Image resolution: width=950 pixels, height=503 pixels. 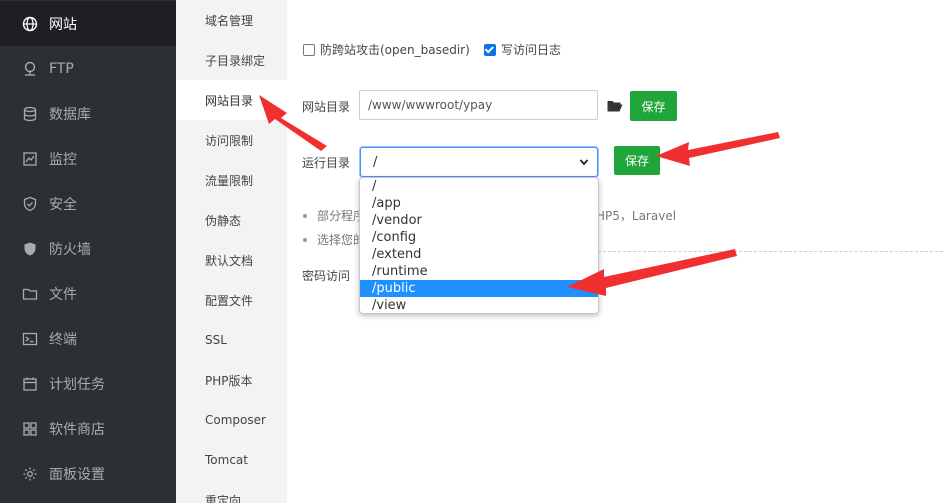 What do you see at coordinates (30, 159) in the screenshot?
I see `monitor-icon` at bounding box center [30, 159].